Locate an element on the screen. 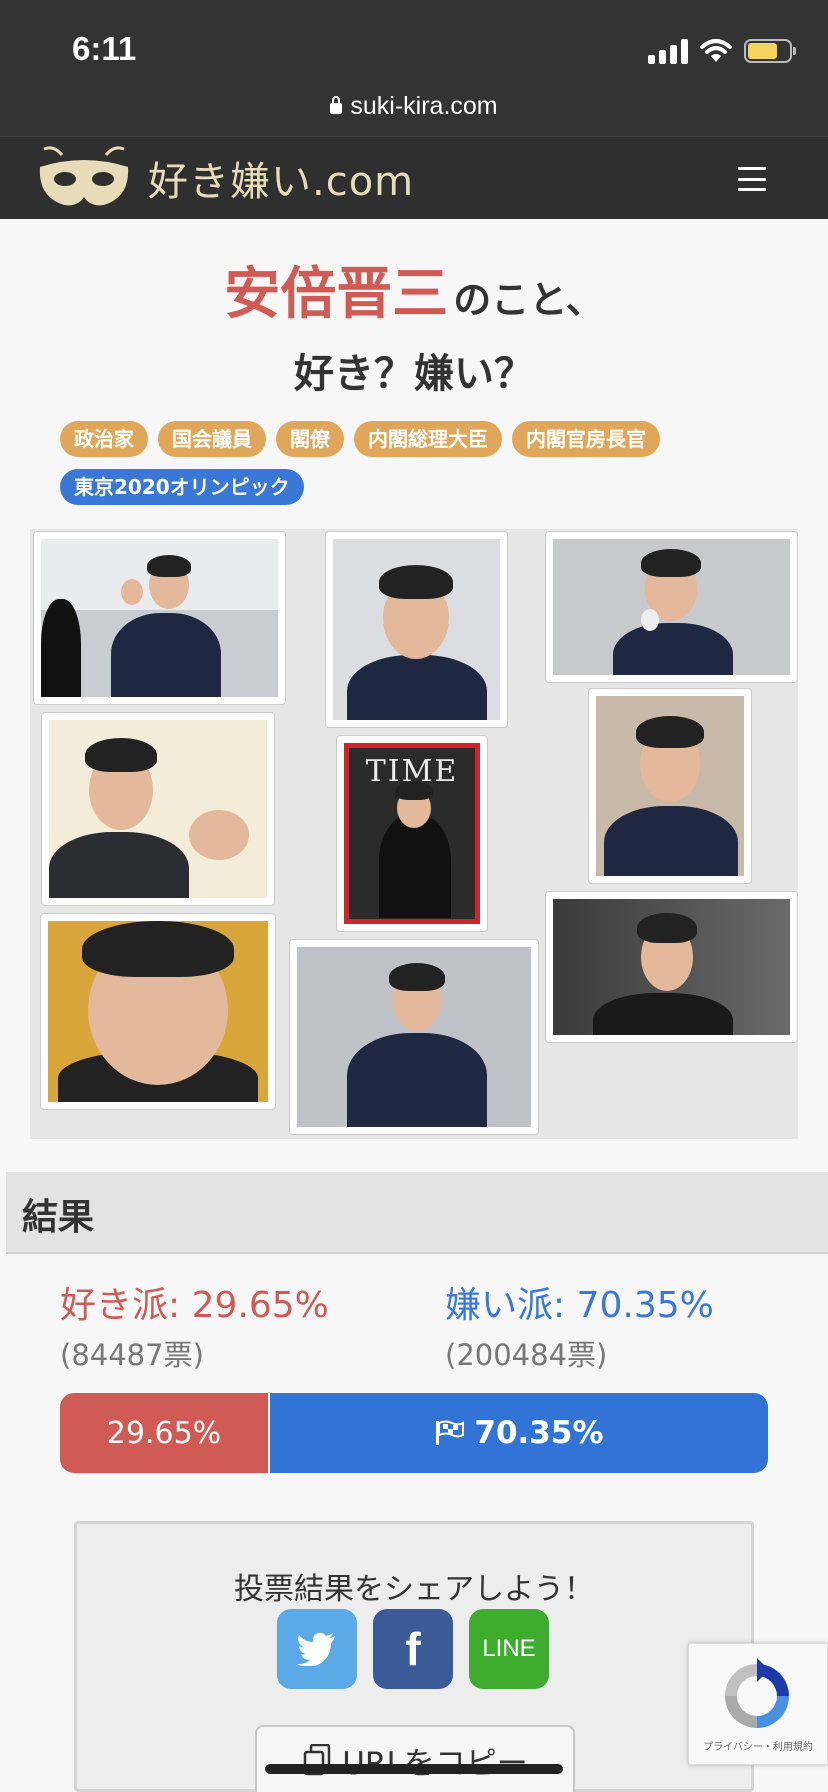 This screenshot has height=1792, width=828. tag: 政治家 is located at coordinates (104, 439).